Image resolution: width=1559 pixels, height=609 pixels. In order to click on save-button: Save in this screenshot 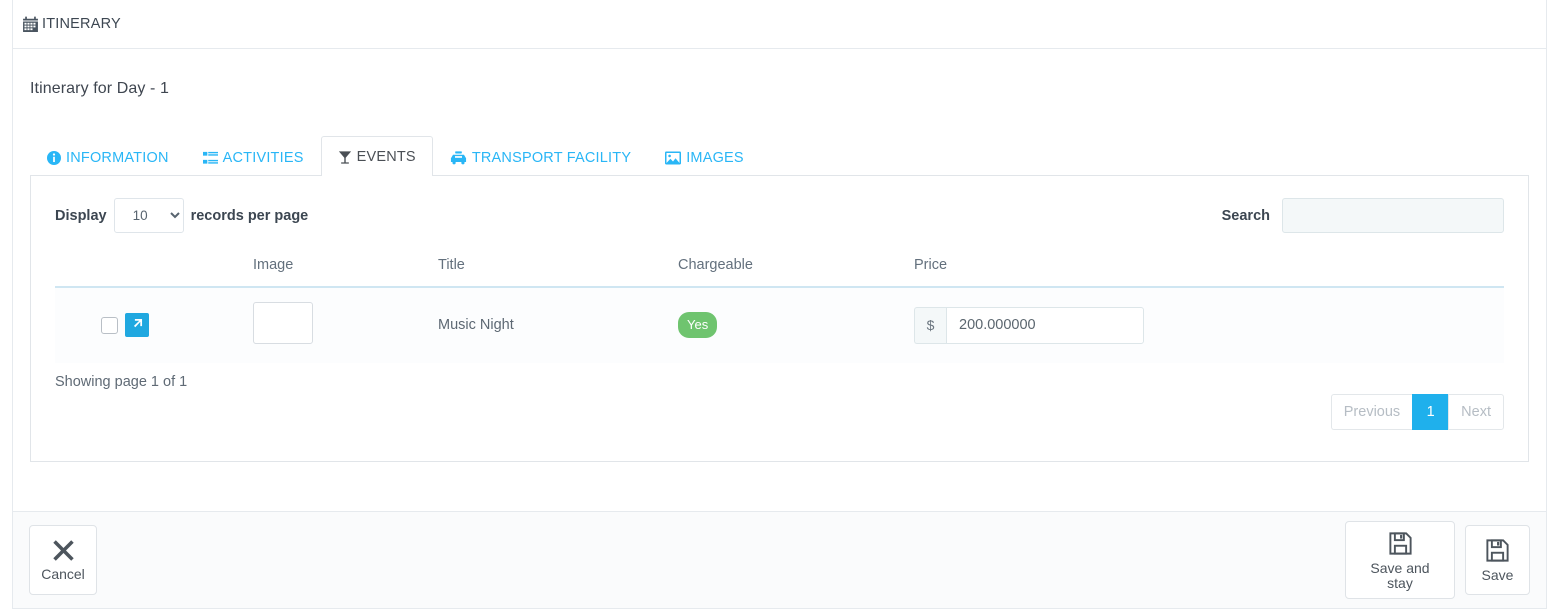, I will do `click(1497, 560)`.